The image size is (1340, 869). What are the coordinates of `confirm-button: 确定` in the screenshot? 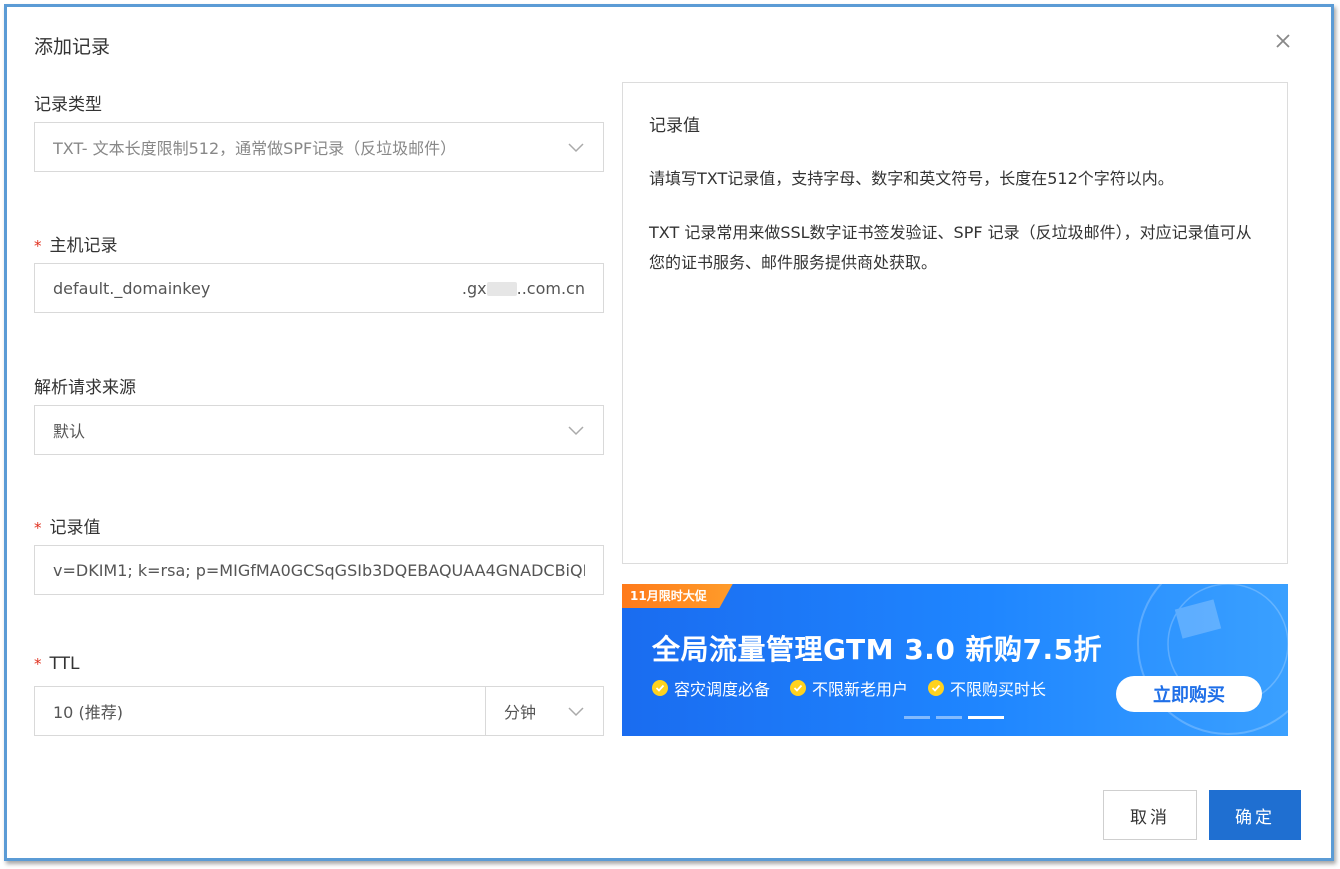 It's located at (1255, 815).